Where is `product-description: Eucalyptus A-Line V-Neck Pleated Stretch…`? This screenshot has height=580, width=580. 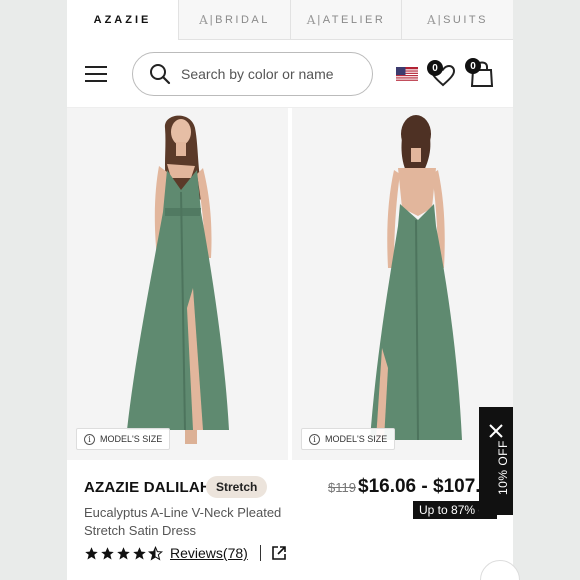
product-description: Eucalyptus A-Line V-Neck Pleated Stretch… is located at coordinates (183, 521).